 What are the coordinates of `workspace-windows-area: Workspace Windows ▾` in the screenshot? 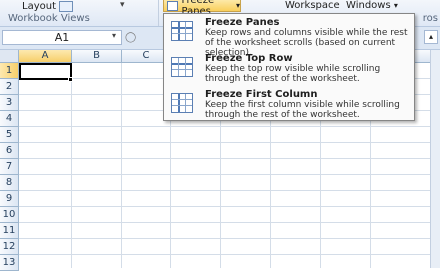 It's located at (341, 5).